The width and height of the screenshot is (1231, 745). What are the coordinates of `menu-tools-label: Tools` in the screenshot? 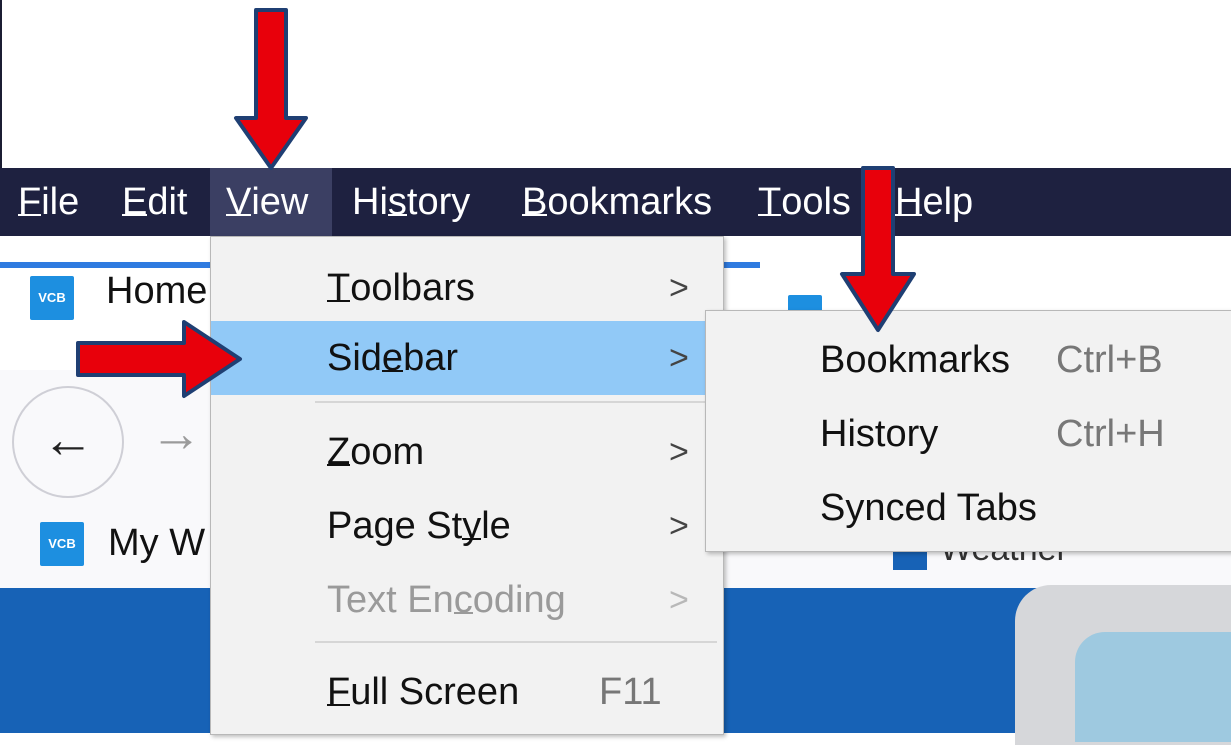 It's located at (804, 202).